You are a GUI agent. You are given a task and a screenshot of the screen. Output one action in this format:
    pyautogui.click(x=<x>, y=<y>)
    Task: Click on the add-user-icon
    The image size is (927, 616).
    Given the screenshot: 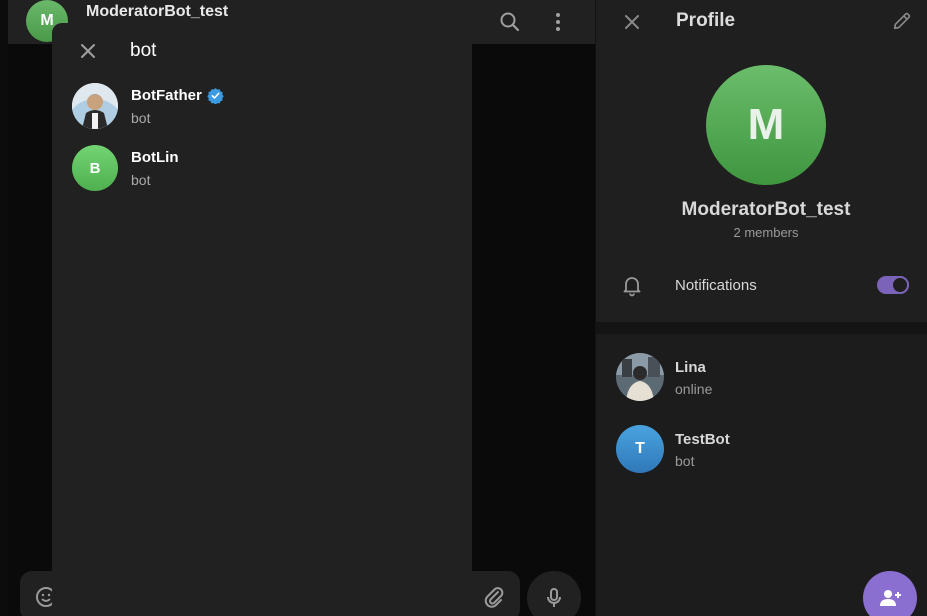 What is the action you would take?
    pyautogui.click(x=890, y=598)
    